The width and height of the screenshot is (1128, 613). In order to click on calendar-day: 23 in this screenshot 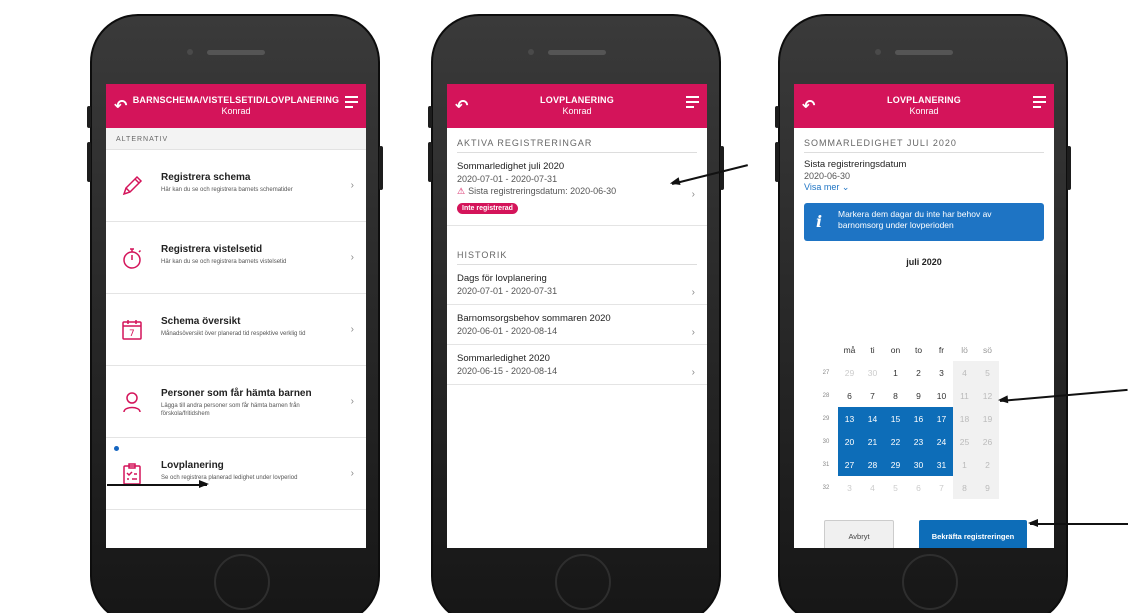, I will do `click(918, 441)`.